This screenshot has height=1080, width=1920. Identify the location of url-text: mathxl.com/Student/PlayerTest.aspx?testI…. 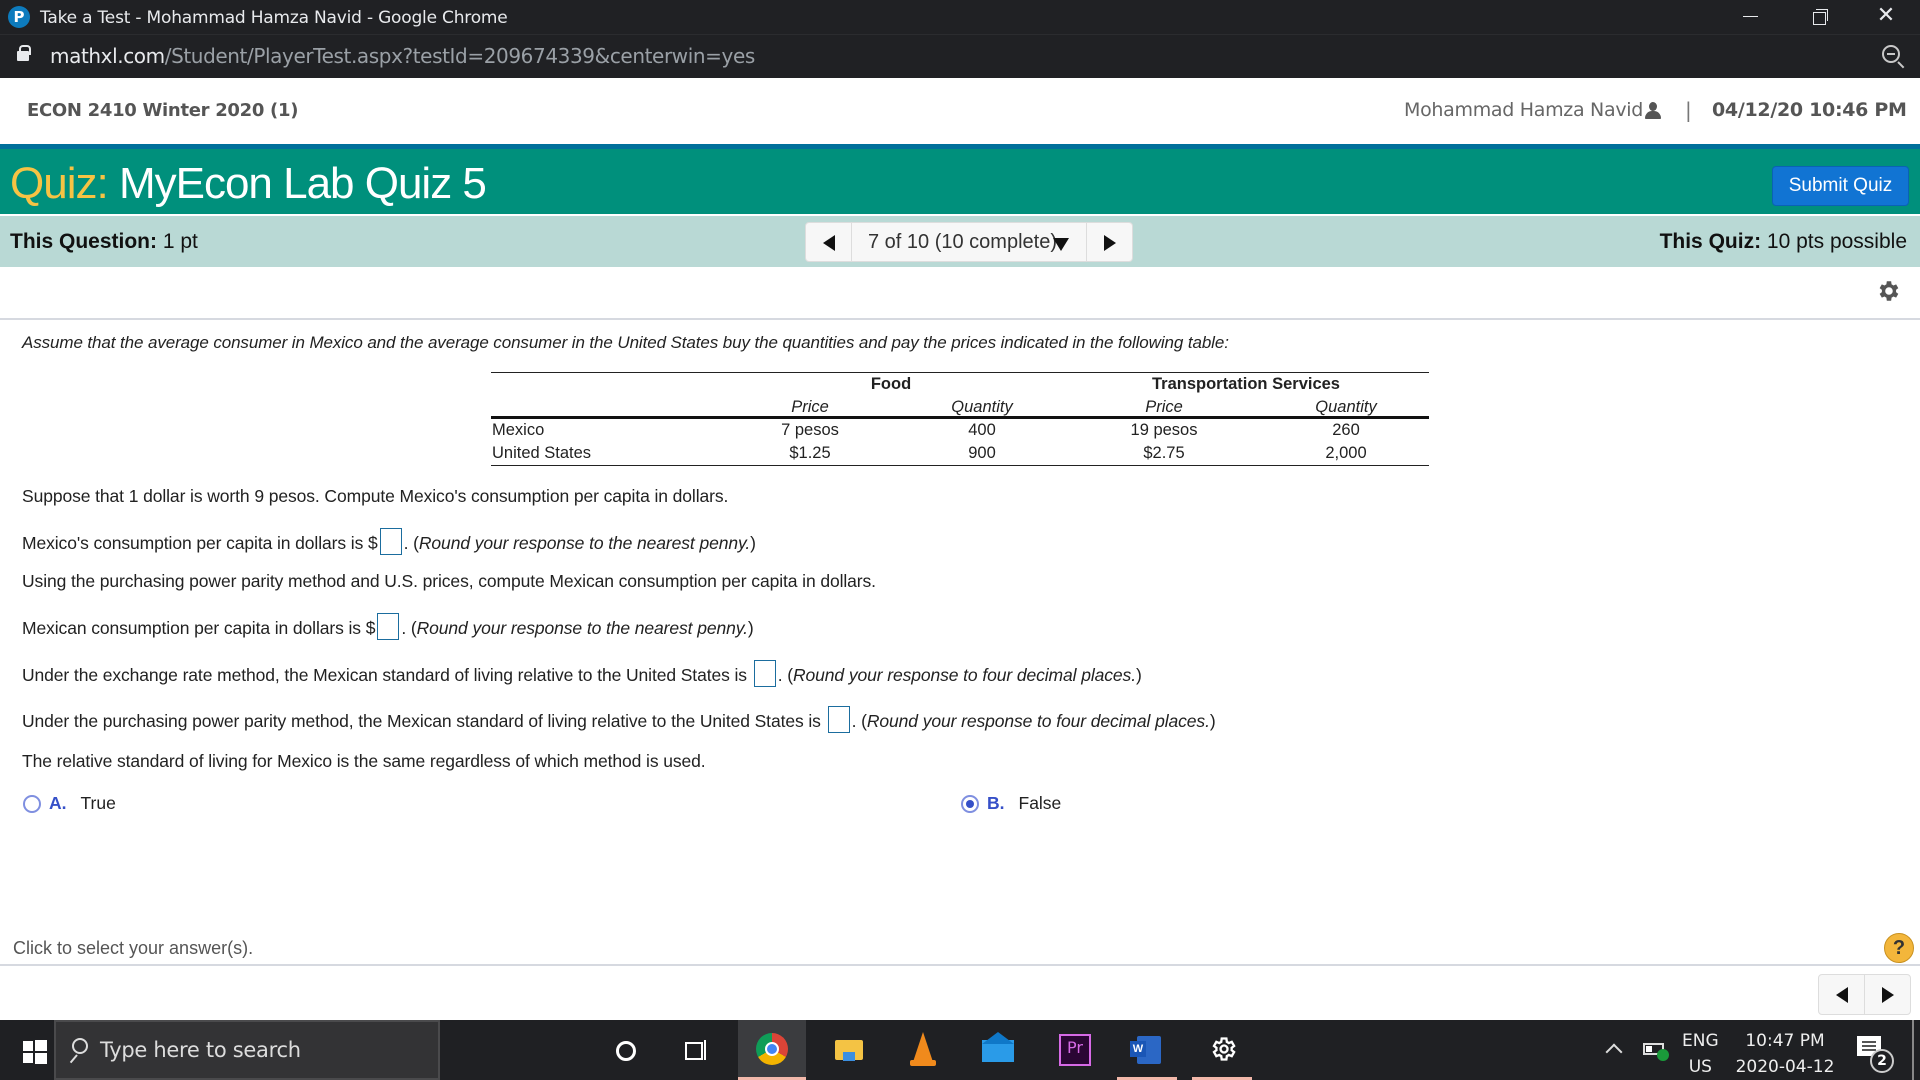
(402, 56).